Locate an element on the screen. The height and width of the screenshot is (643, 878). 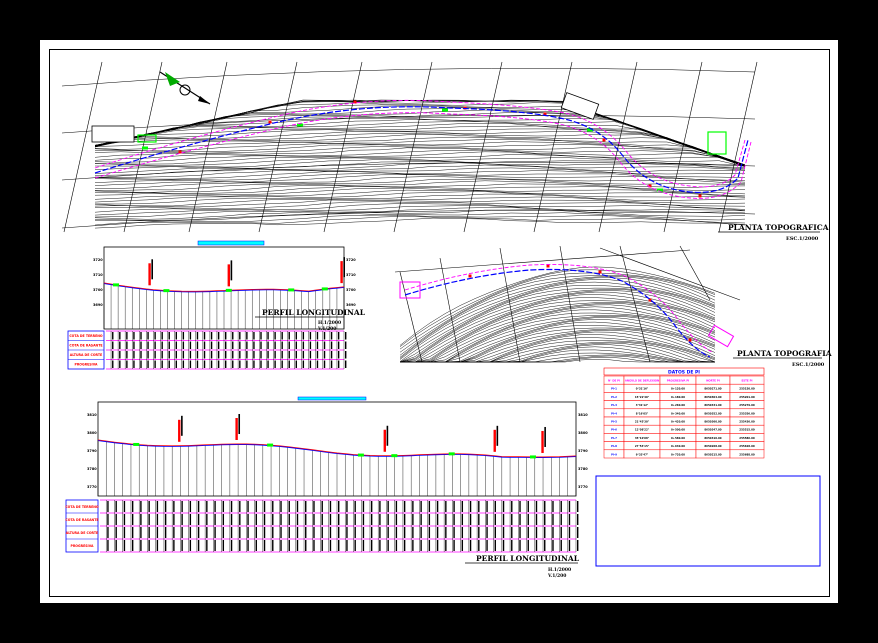
ps-pi-label-text is located at coordinates (344, 267).